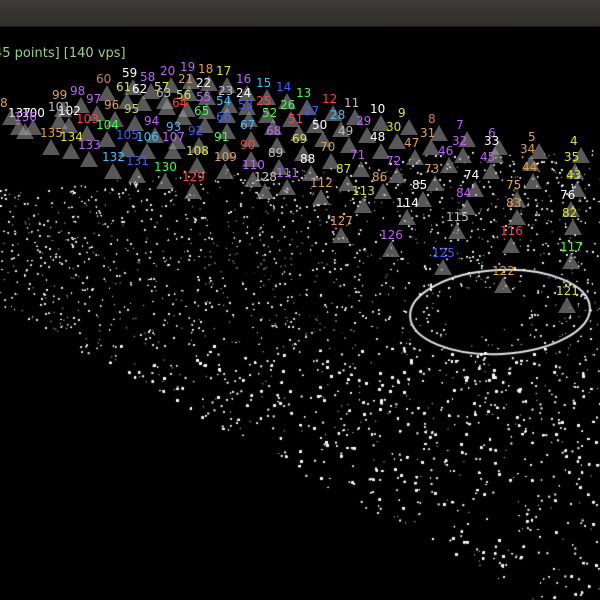  What do you see at coordinates (379, 177) in the screenshot?
I see `viewpoint-label: 86` at bounding box center [379, 177].